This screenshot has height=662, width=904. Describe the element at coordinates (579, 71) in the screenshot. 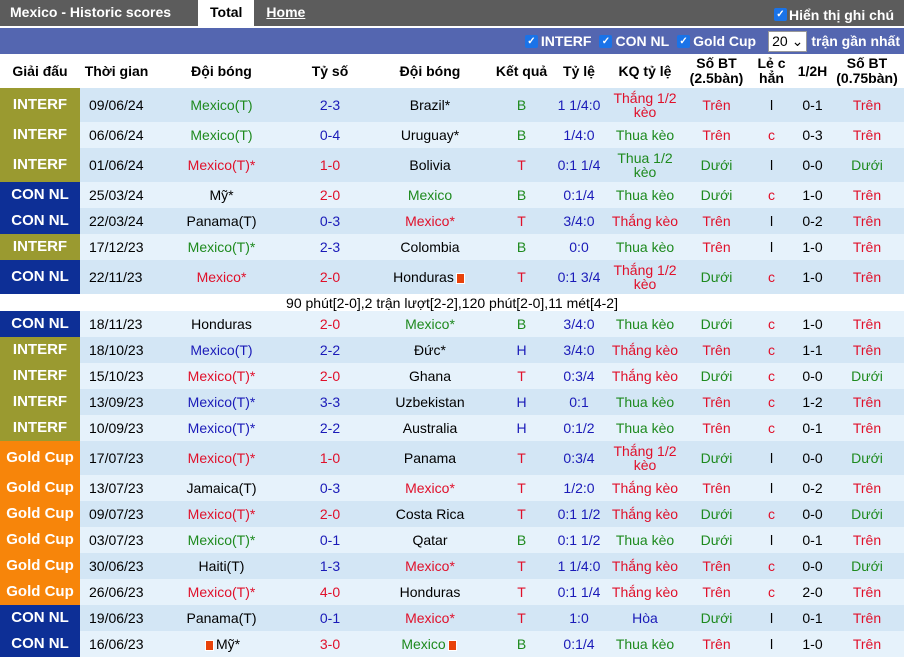

I see `header-handicap: Tỷ lệ` at that location.